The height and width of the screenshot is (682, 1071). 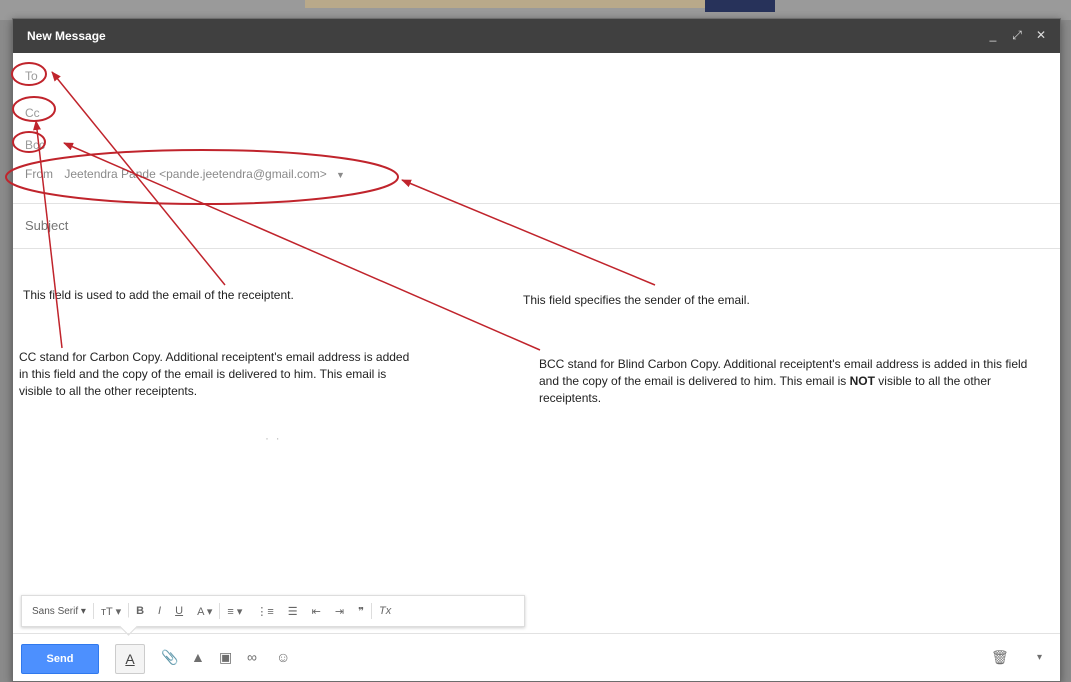 What do you see at coordinates (31, 76) in the screenshot?
I see `to-field-label: To` at bounding box center [31, 76].